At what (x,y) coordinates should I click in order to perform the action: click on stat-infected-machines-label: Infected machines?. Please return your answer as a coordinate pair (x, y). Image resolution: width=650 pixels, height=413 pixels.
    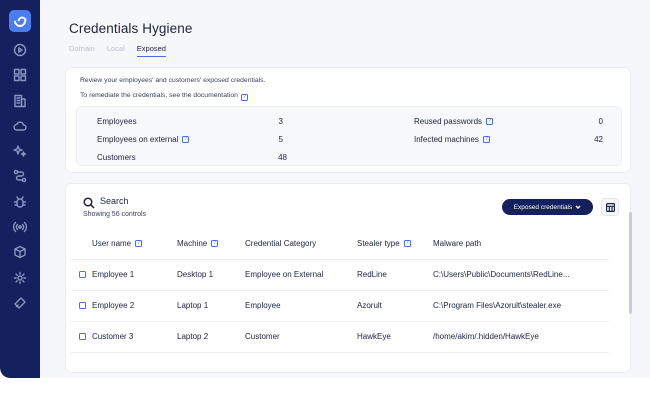
    Looking at the image, I should click on (452, 139).